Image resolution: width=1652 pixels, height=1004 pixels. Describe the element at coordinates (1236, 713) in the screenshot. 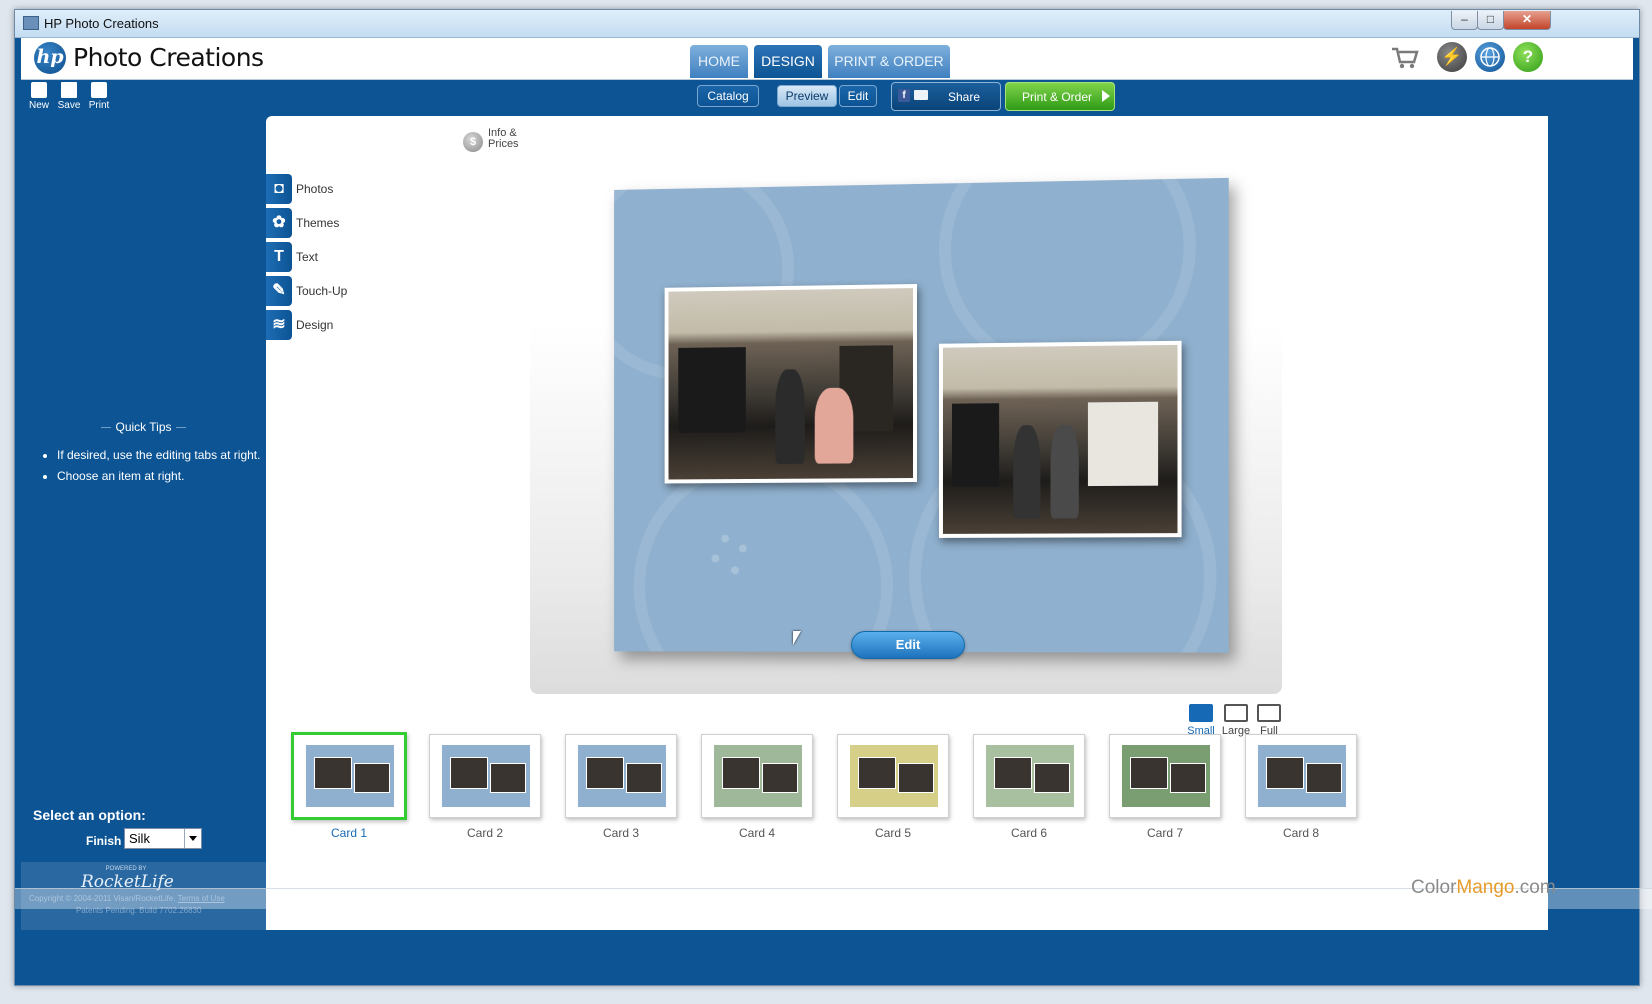

I see `large-view-icon` at that location.